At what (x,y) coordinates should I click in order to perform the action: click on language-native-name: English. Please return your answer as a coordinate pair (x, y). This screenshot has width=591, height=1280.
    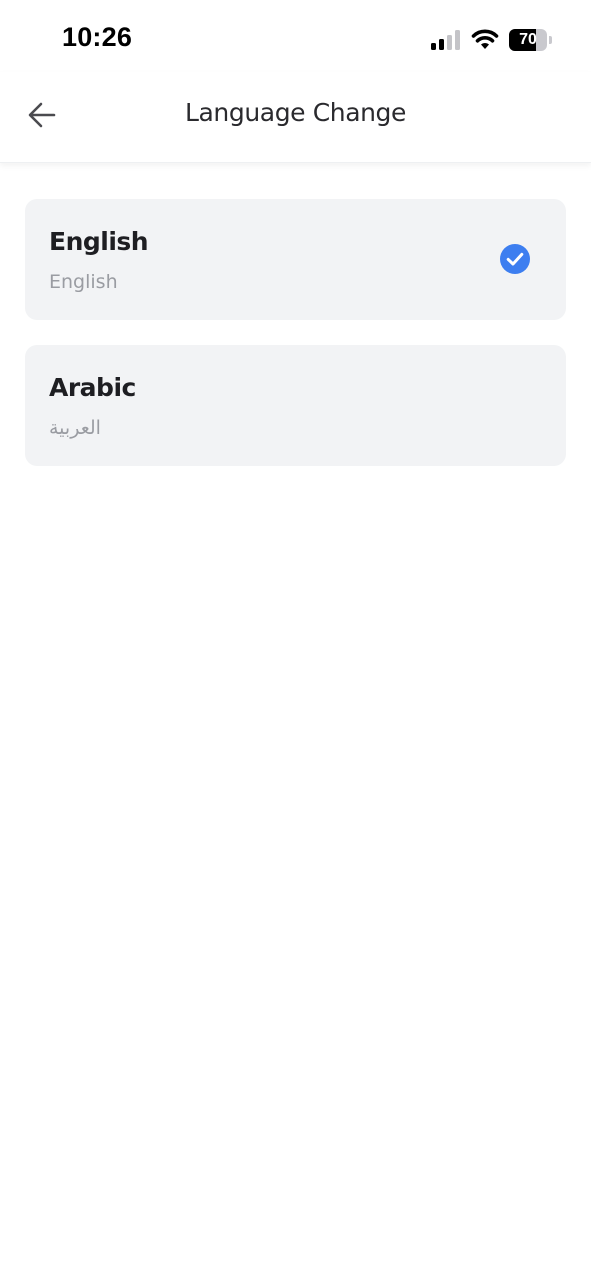
    Looking at the image, I should click on (83, 282).